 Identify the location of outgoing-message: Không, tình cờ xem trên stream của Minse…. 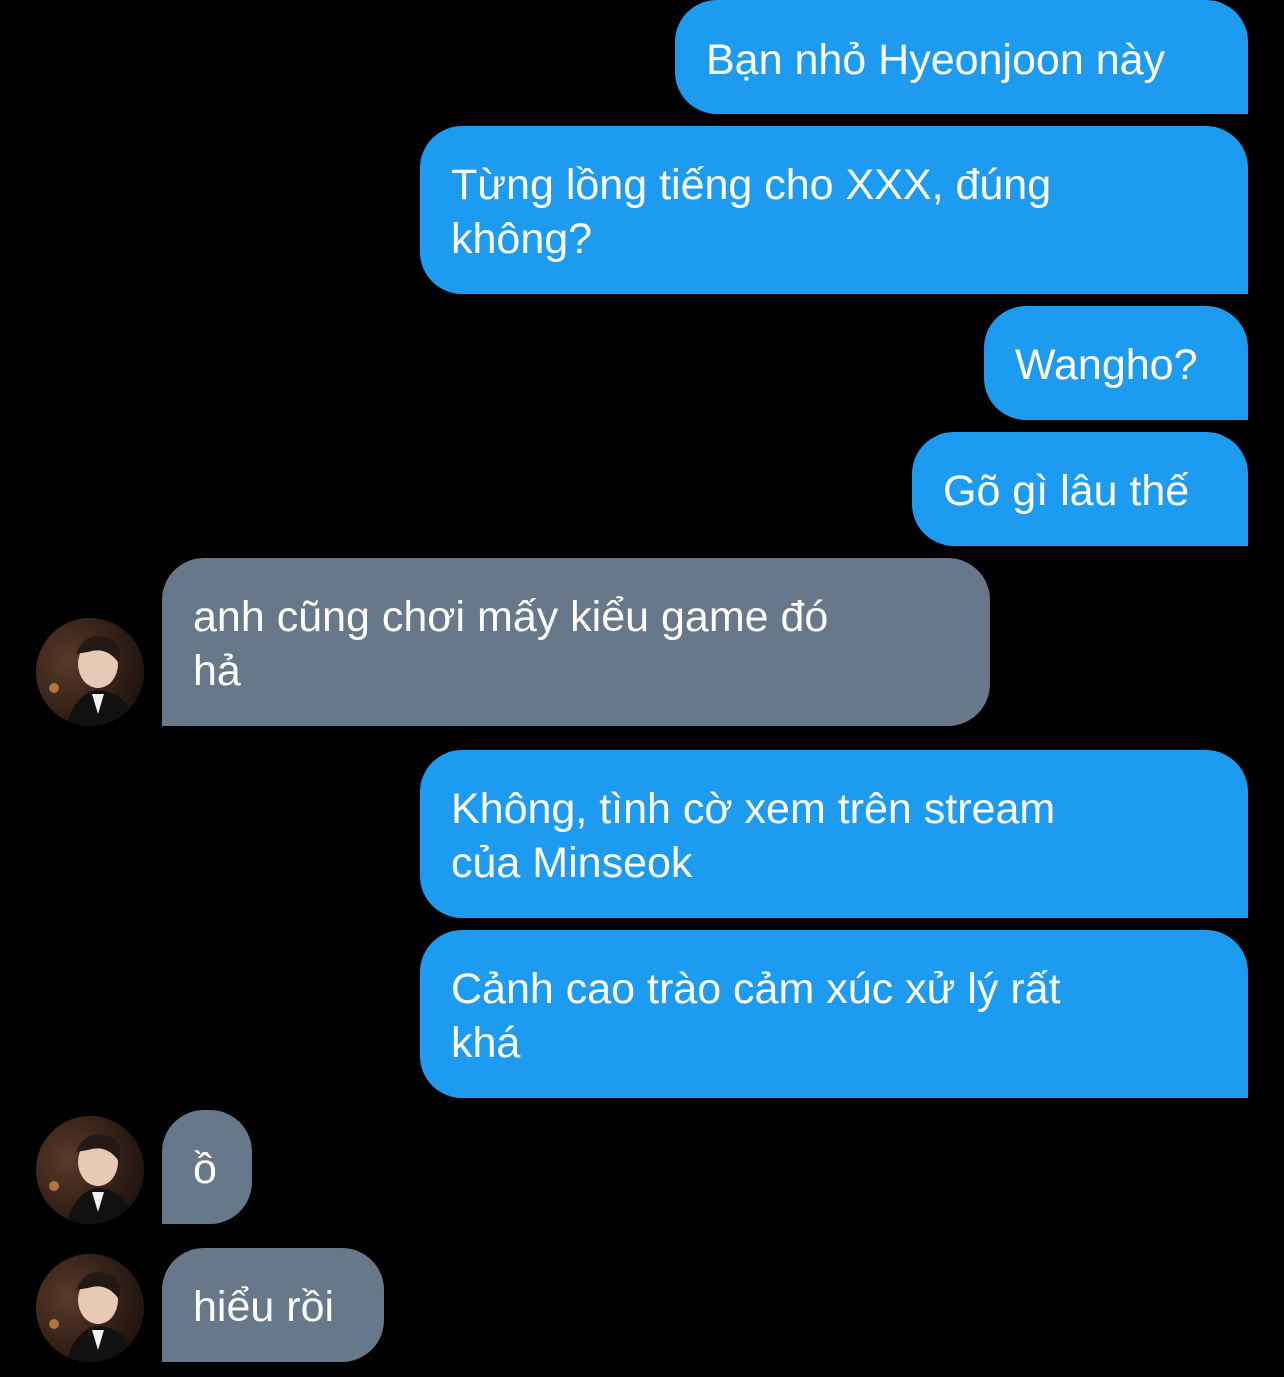
(834, 834).